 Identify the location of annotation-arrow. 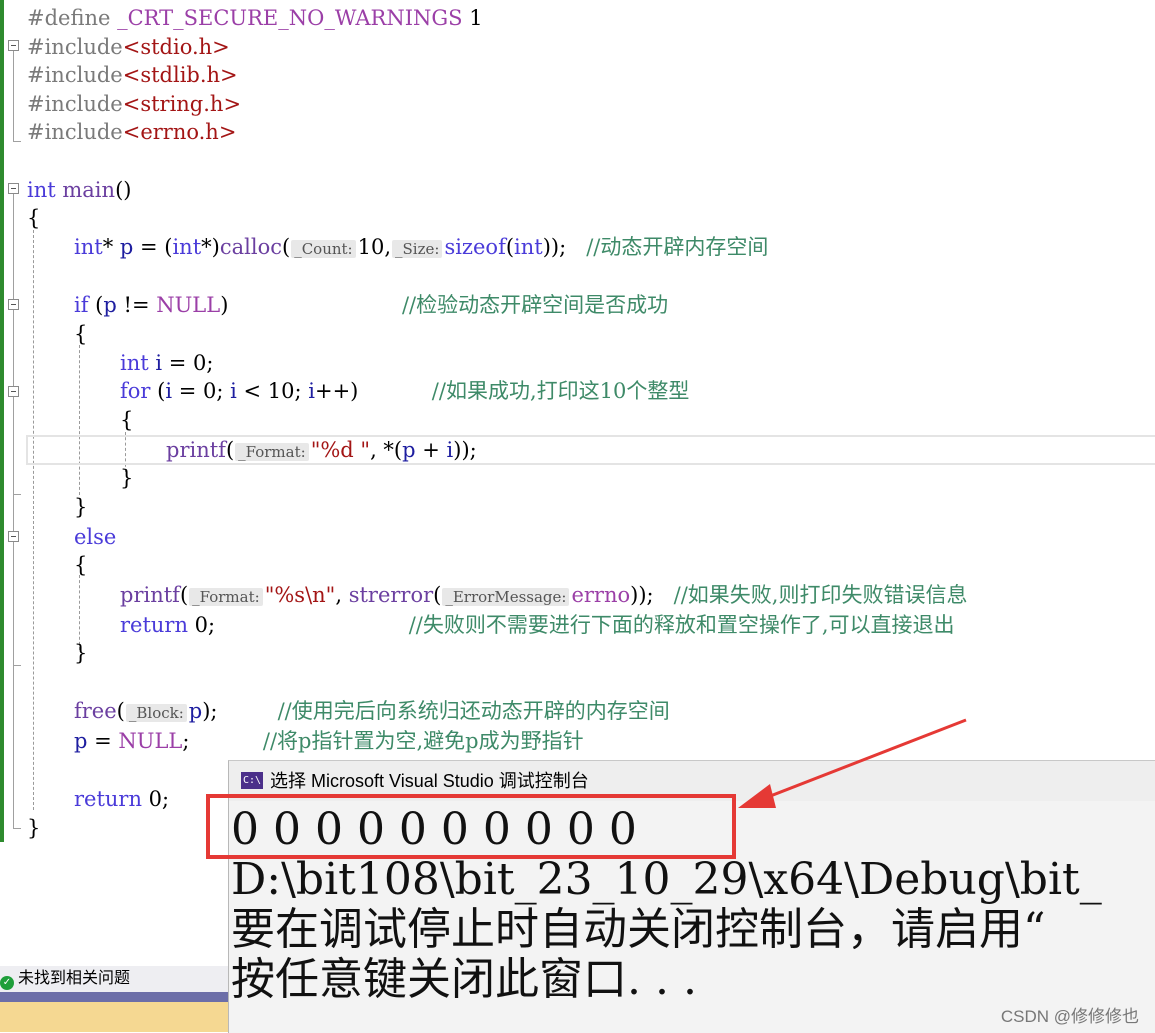
(852, 763).